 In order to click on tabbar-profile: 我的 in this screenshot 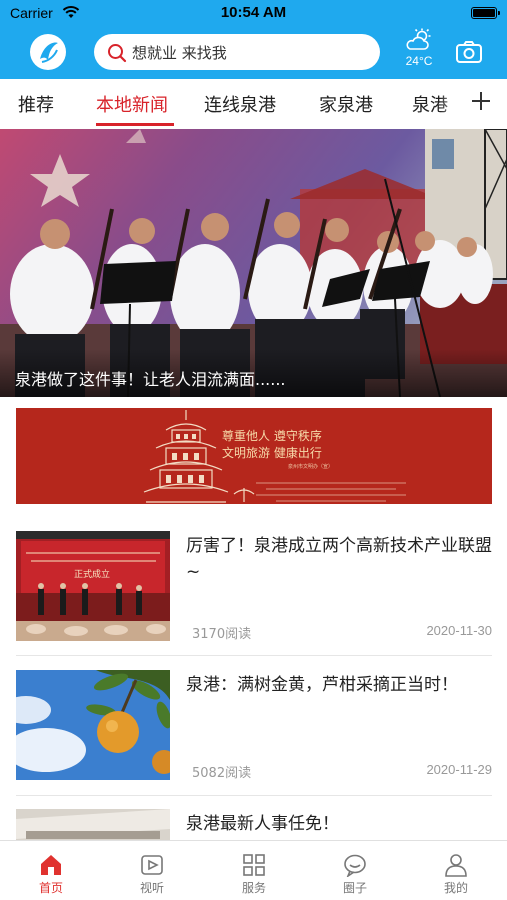, I will do `click(456, 874)`.